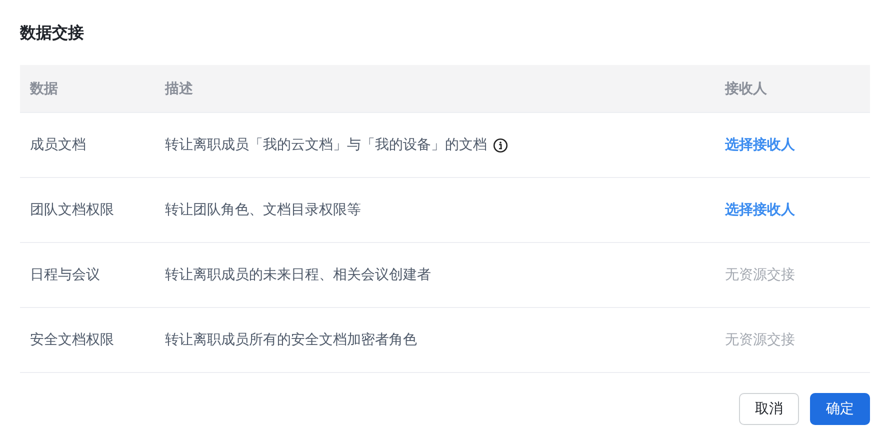  What do you see at coordinates (326, 145) in the screenshot?
I see `table-cell: 转让离职成员「我的云文档」与「我的设备」的文档` at bounding box center [326, 145].